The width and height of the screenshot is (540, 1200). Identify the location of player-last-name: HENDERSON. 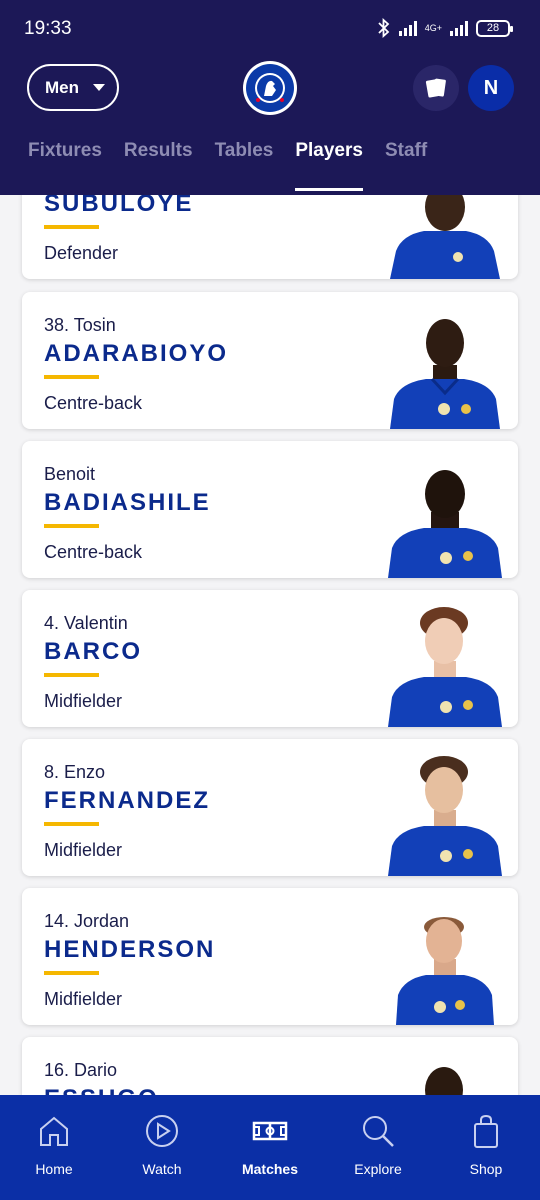
(130, 949).